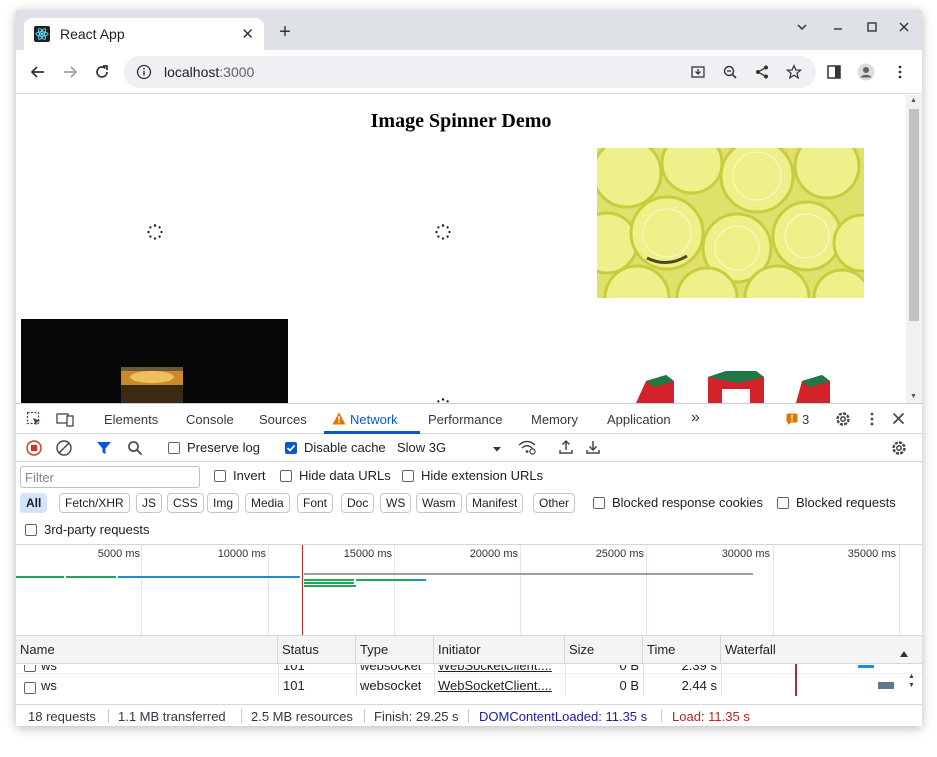  What do you see at coordinates (794, 72) in the screenshot?
I see `bookmark-star-icon` at bounding box center [794, 72].